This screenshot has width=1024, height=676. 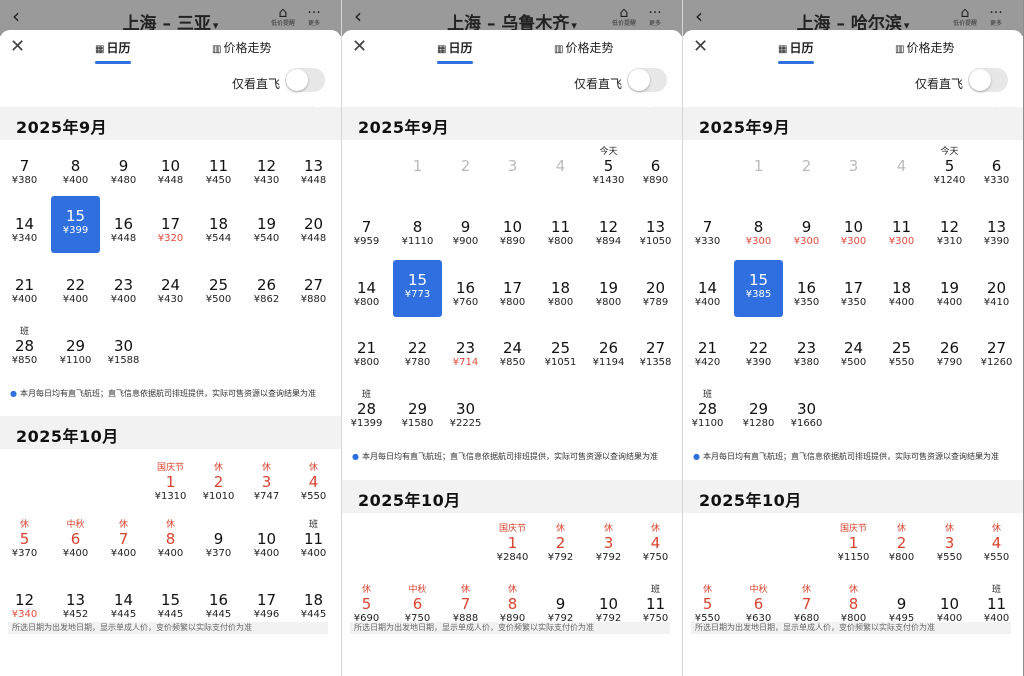 What do you see at coordinates (170, 606) in the screenshot?
I see `day-cell: 15 ¥445` at bounding box center [170, 606].